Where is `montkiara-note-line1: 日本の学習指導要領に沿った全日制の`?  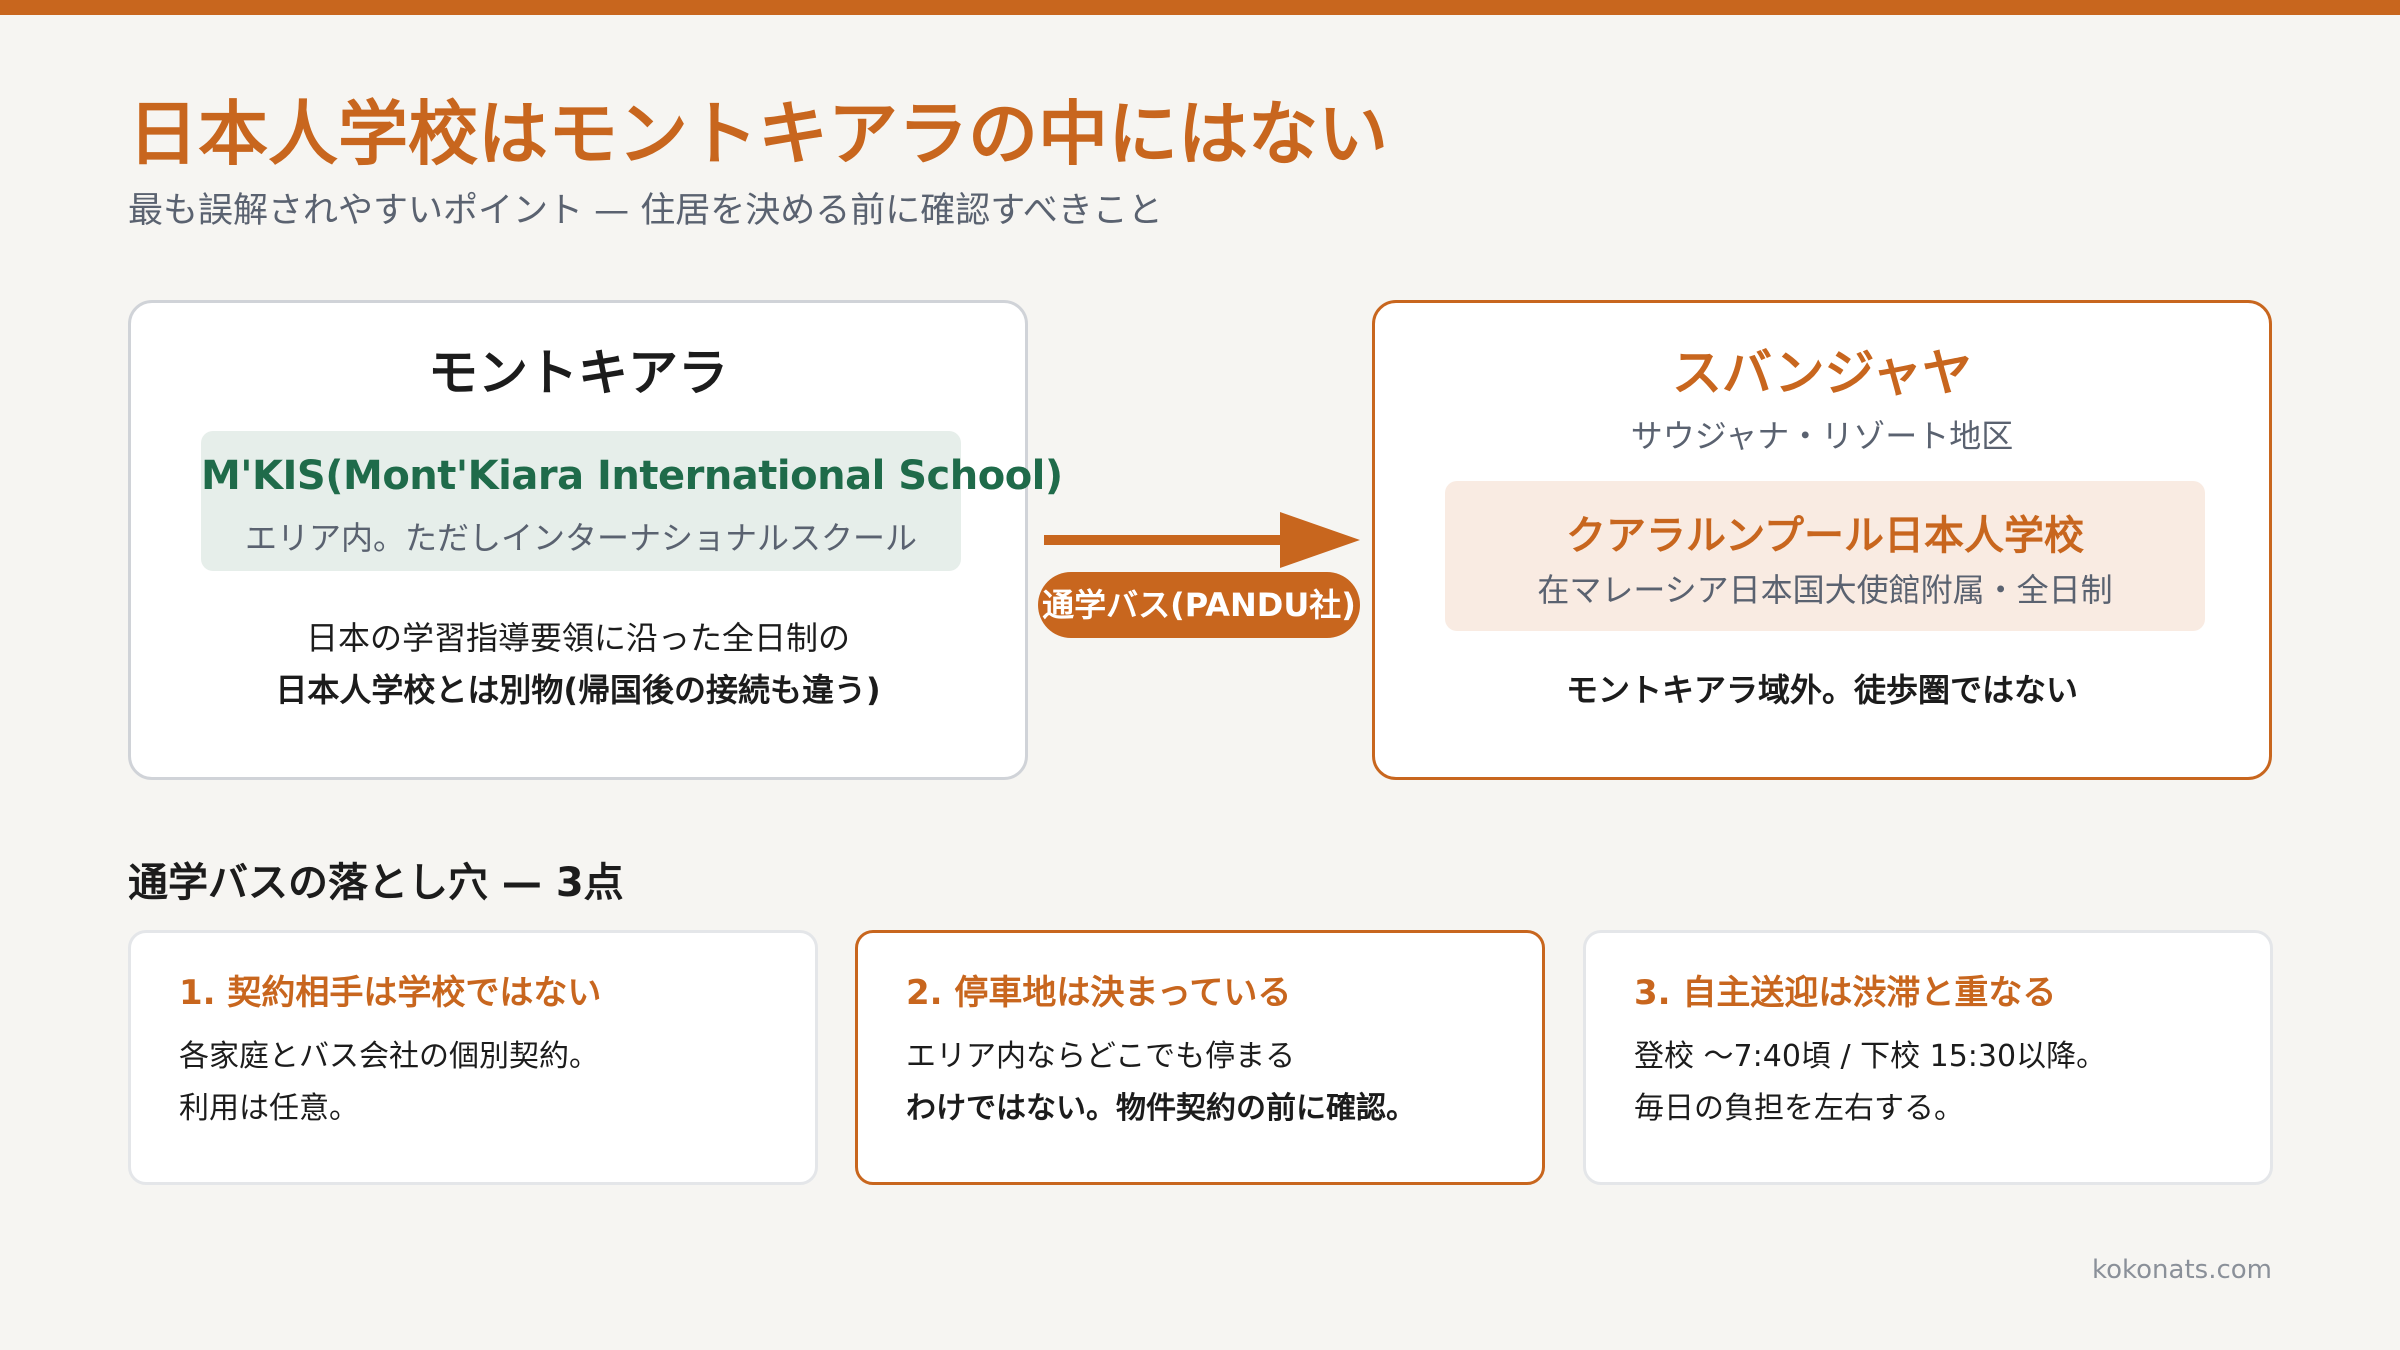
montkiara-note-line1: 日本の学習指導要領に沿った全日制の is located at coordinates (577, 638).